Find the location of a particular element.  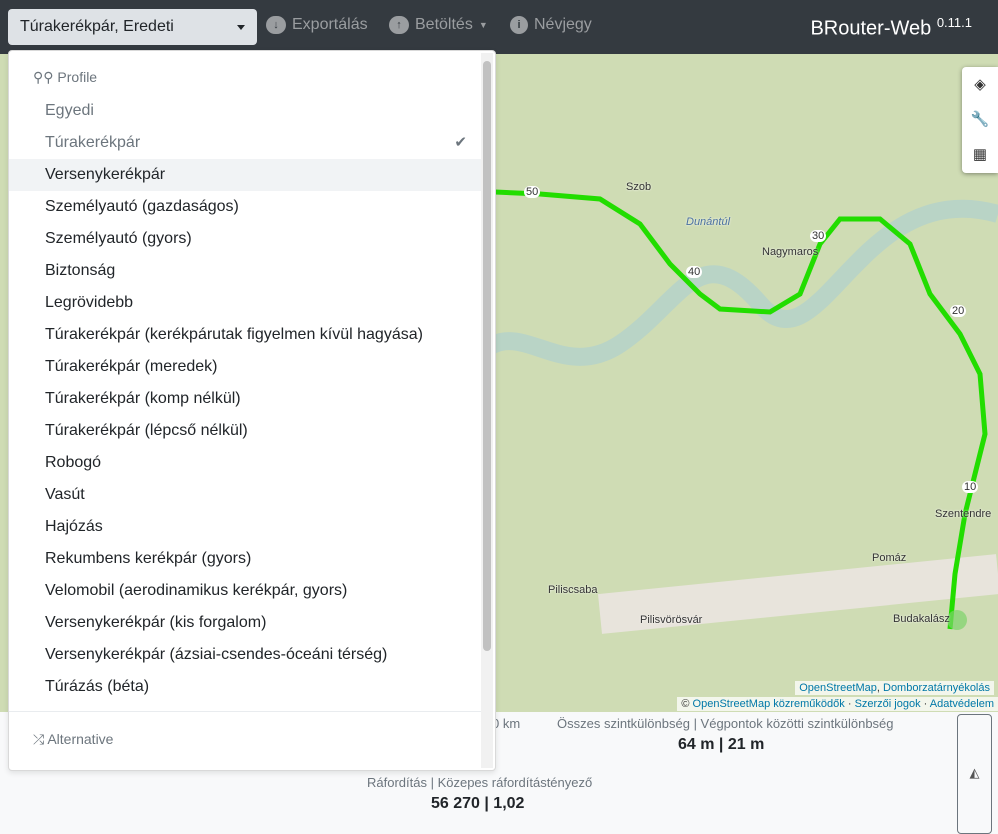

place-label: Szentendre is located at coordinates (963, 514).